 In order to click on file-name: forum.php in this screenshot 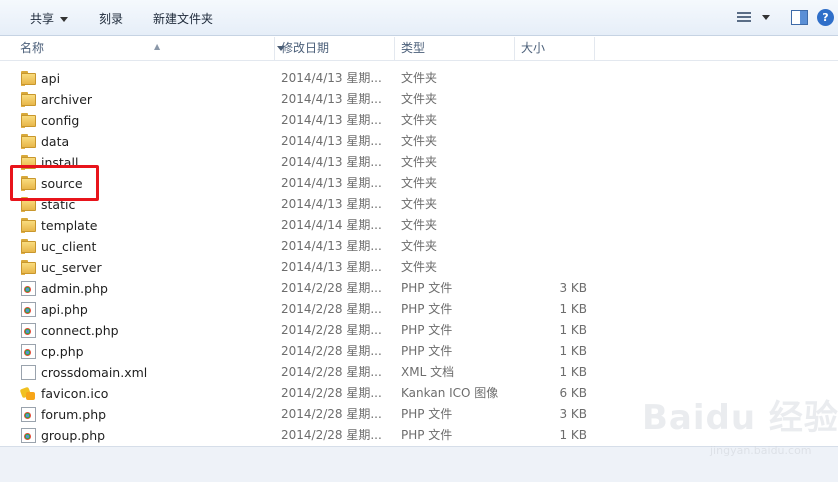, I will do `click(74, 414)`.